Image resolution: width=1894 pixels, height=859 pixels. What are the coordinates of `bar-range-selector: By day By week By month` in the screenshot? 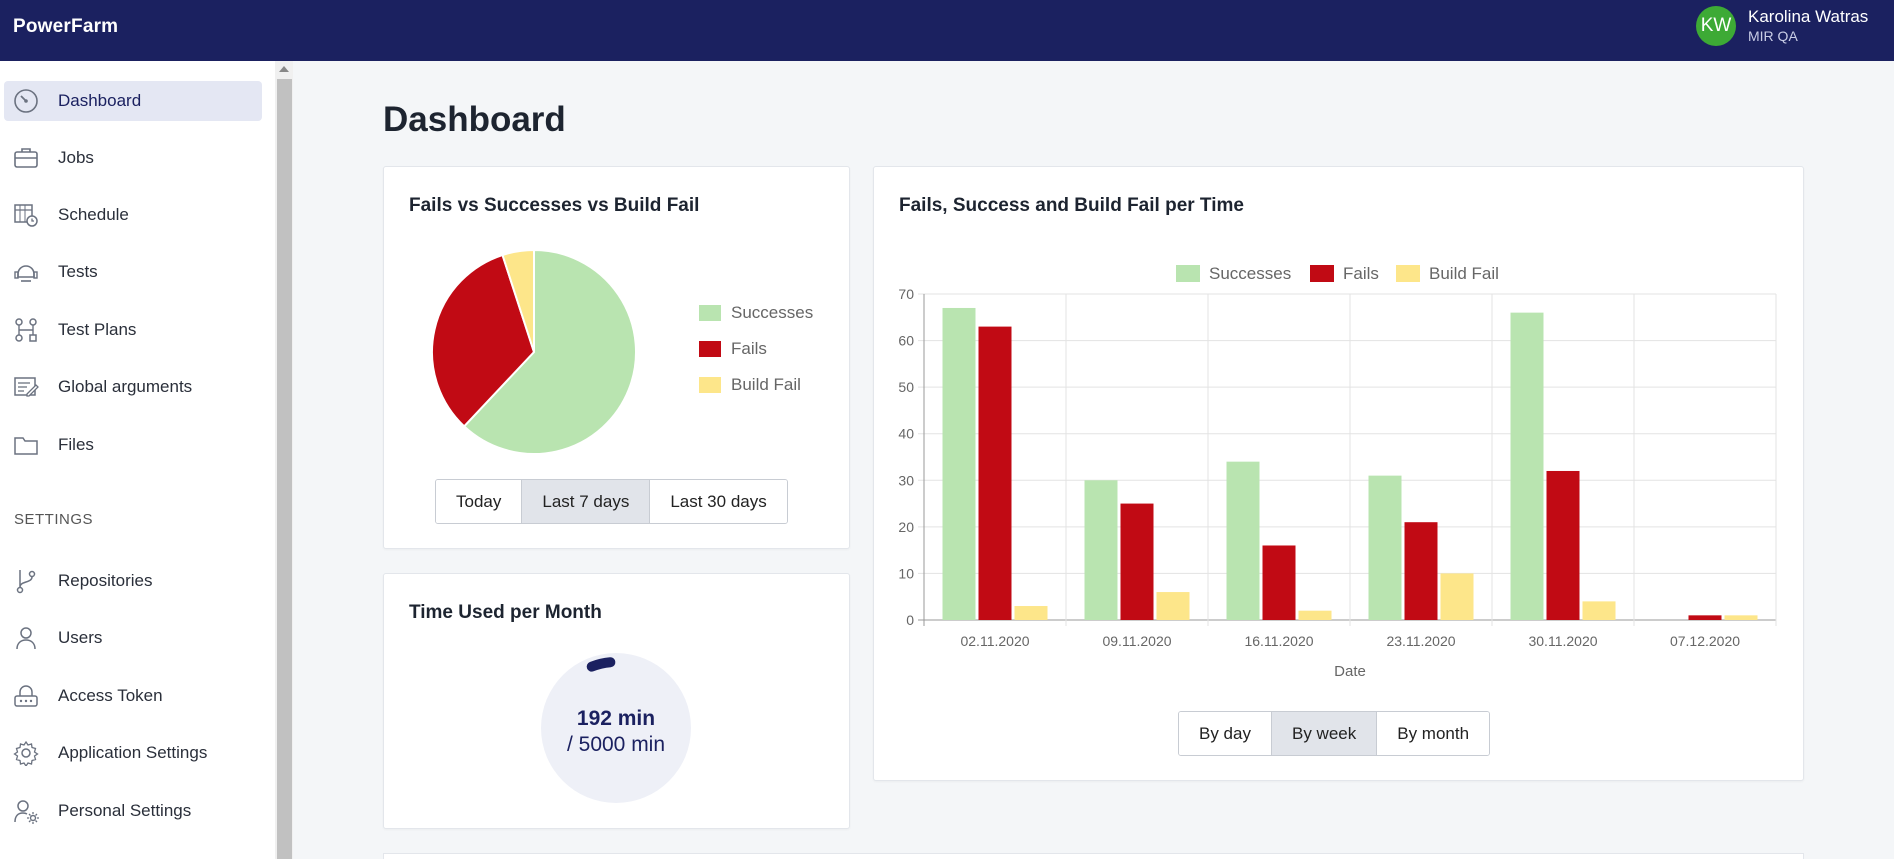 It's located at (1334, 733).